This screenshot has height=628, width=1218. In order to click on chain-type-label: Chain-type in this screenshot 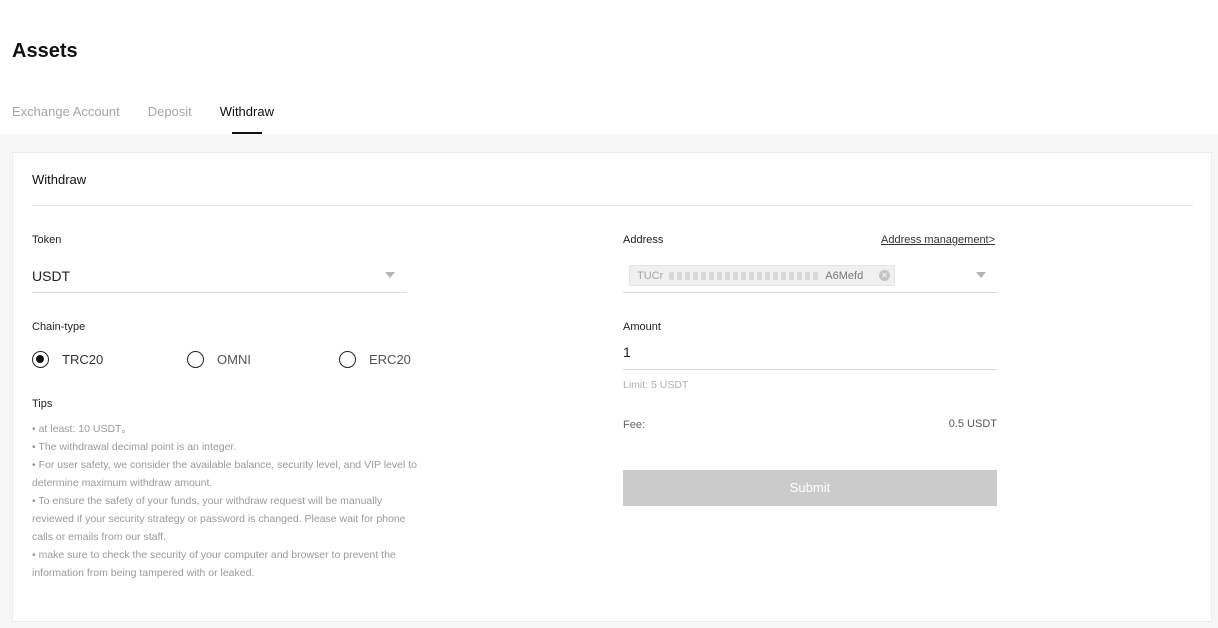, I will do `click(59, 327)`.